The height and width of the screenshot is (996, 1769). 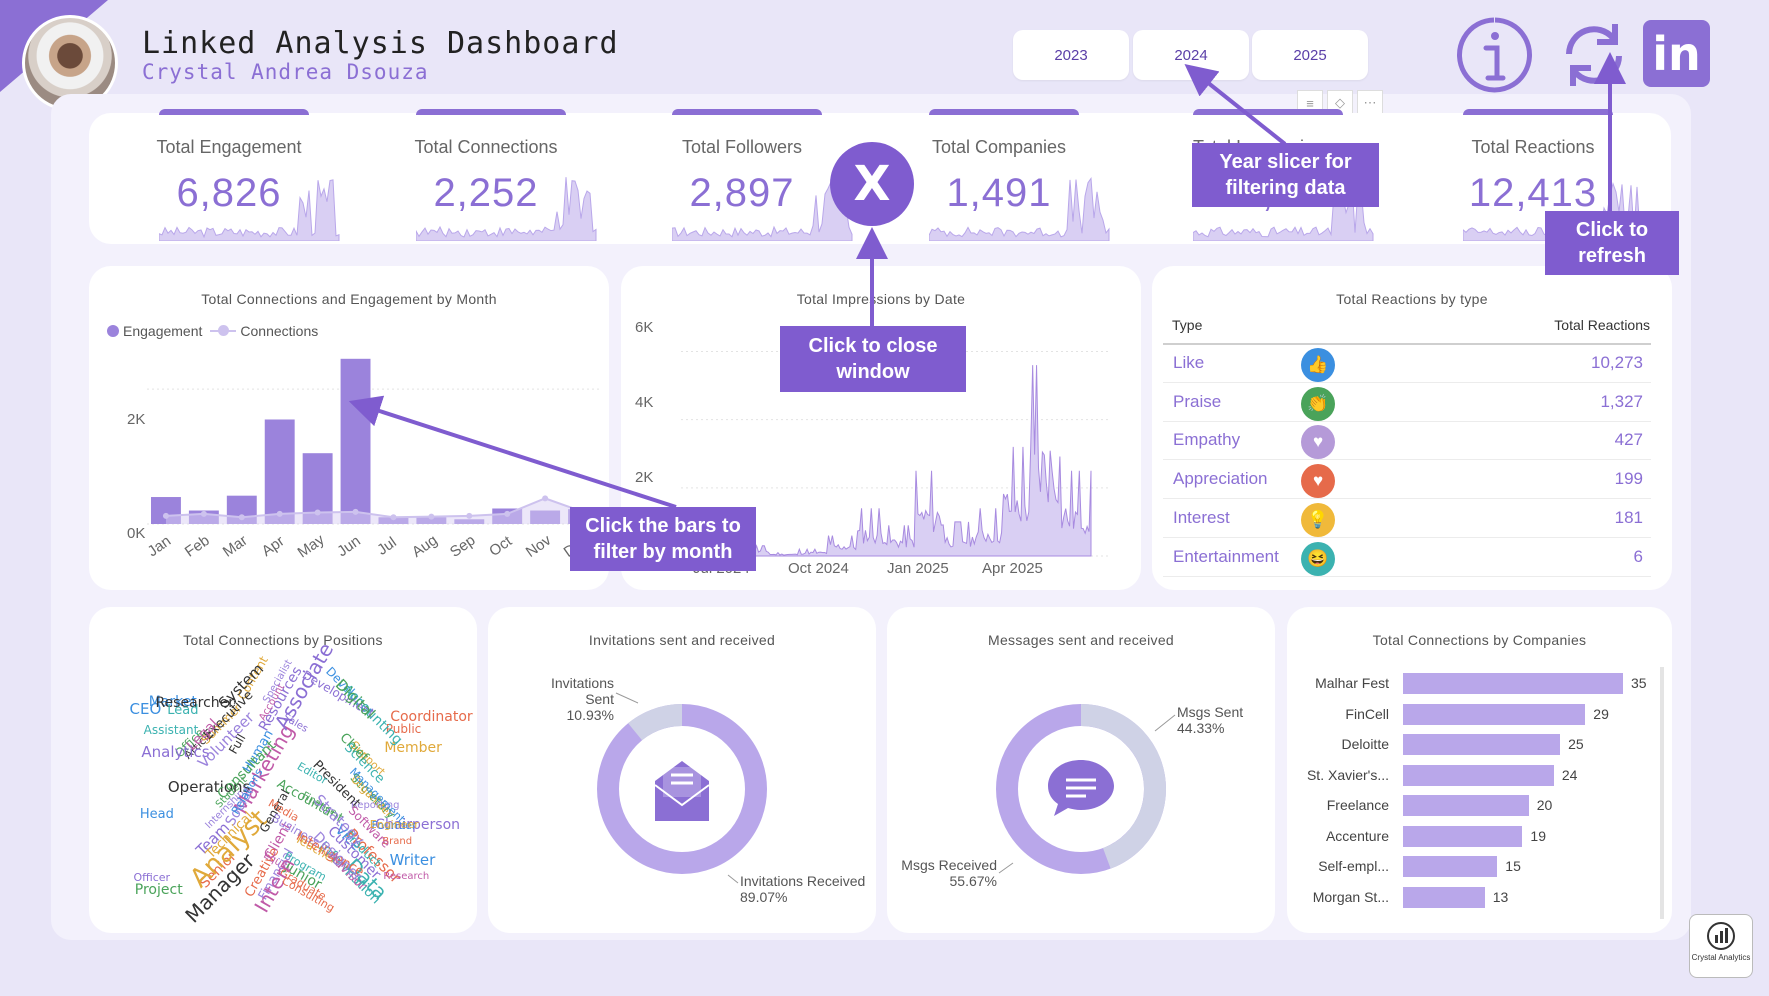 What do you see at coordinates (1201, 517) in the screenshot?
I see `reaction-type: Interest` at bounding box center [1201, 517].